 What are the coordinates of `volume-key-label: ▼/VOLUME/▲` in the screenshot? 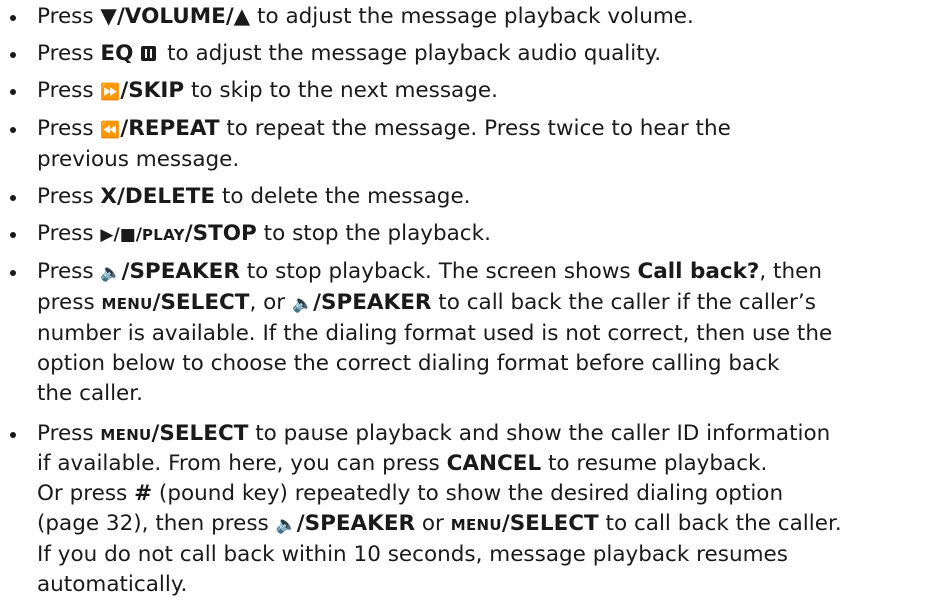 It's located at (175, 16).